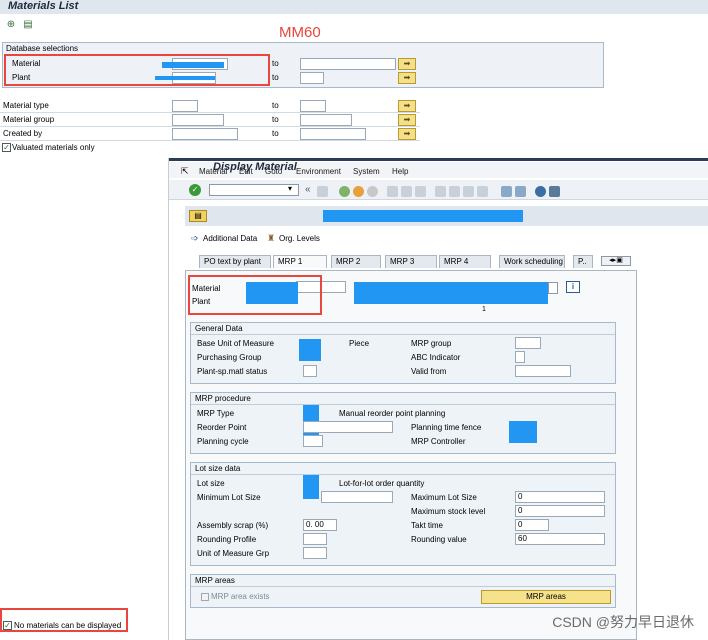 This screenshot has height=640, width=708. Describe the element at coordinates (300, 32) in the screenshot. I see `transaction-annotation: MM60` at that location.